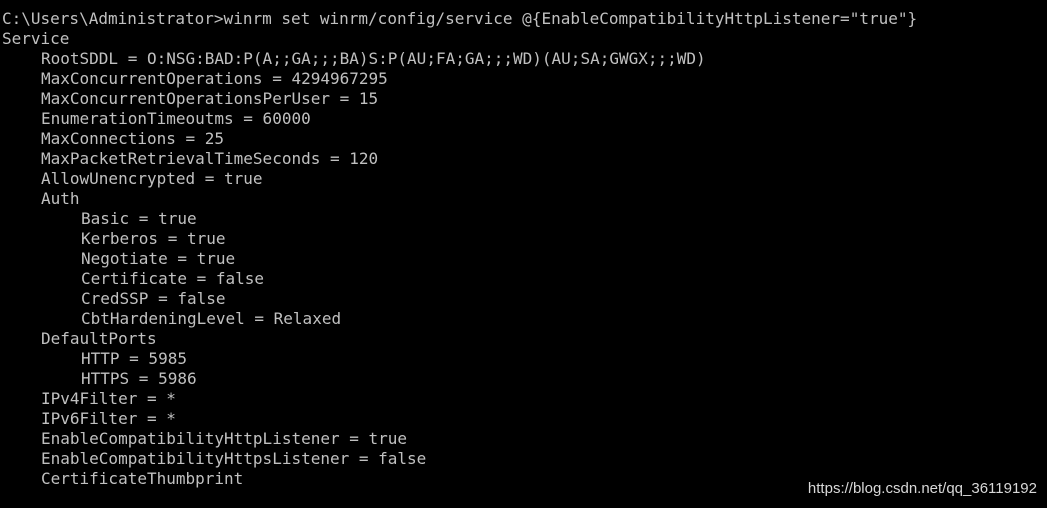  Describe the element at coordinates (139, 218) in the screenshot. I see `auth-basic: Basic = true` at that location.